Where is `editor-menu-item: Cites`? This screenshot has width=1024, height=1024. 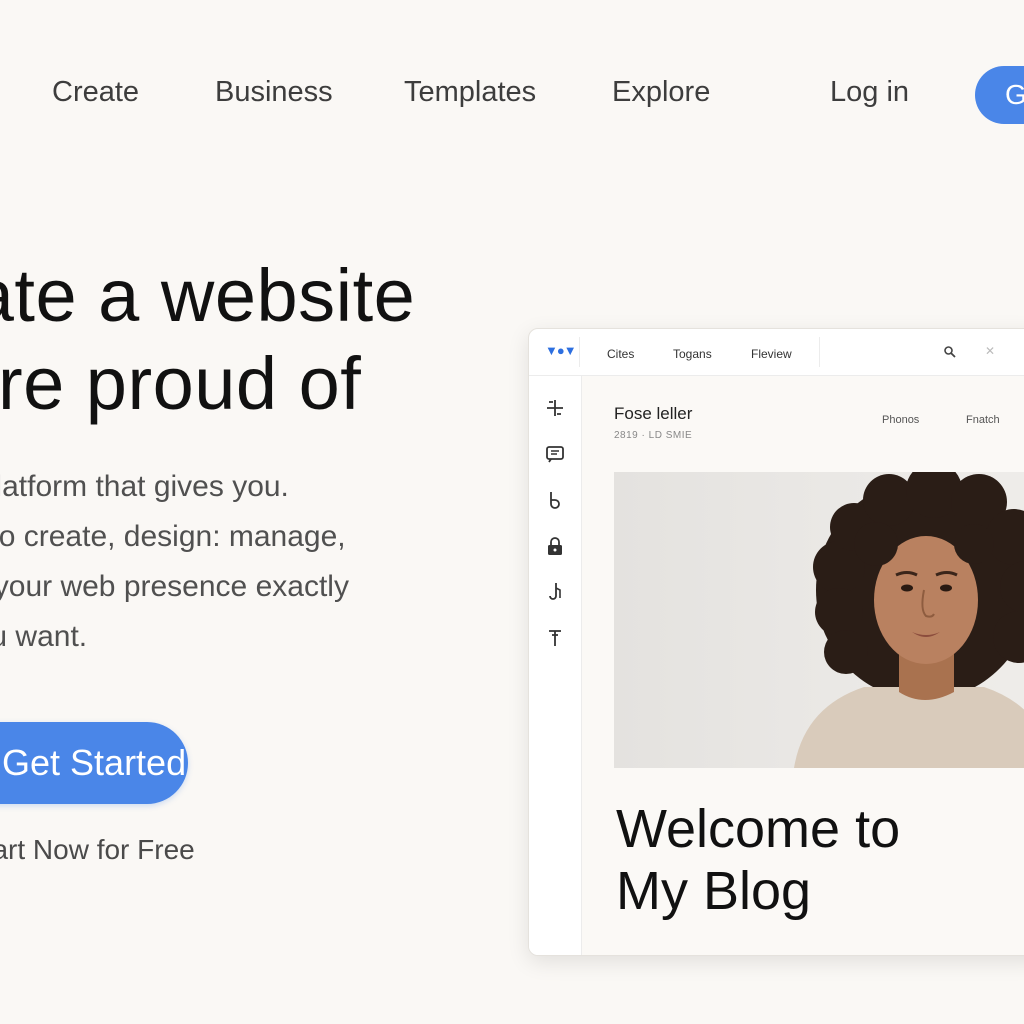
editor-menu-item: Cites is located at coordinates (620, 354).